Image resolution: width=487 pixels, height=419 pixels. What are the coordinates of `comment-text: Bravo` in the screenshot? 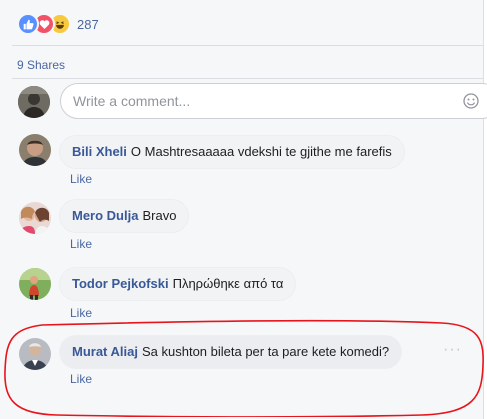 It's located at (159, 215).